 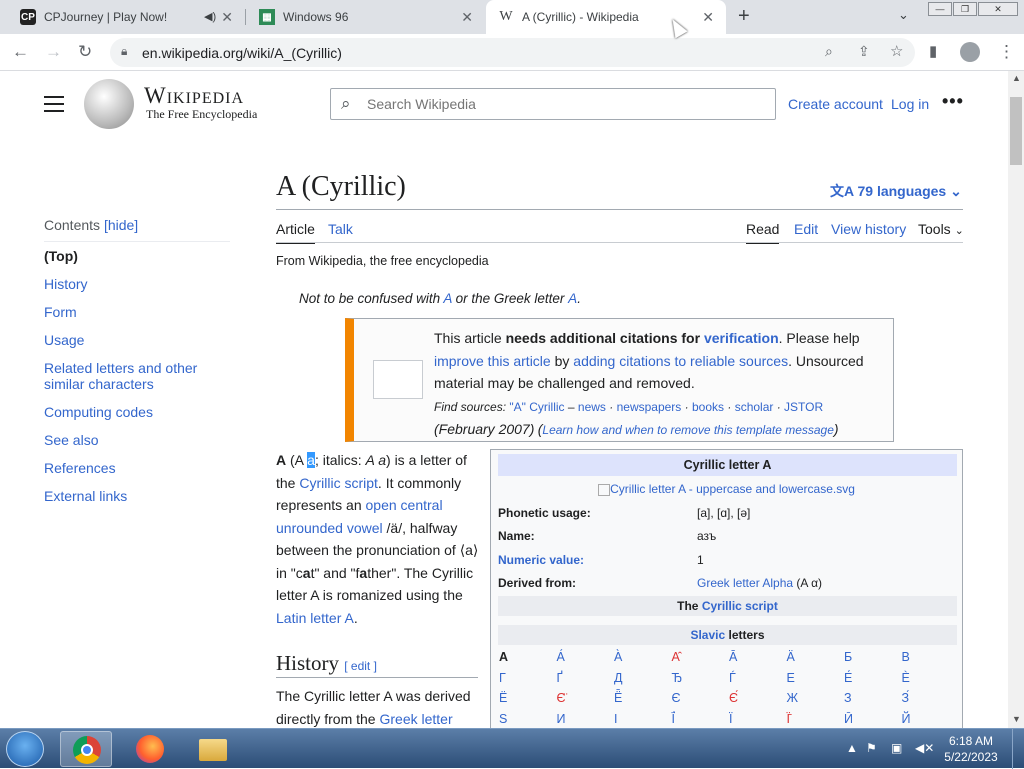 I want to click on letter-cell: Е́, so click(x=848, y=678).